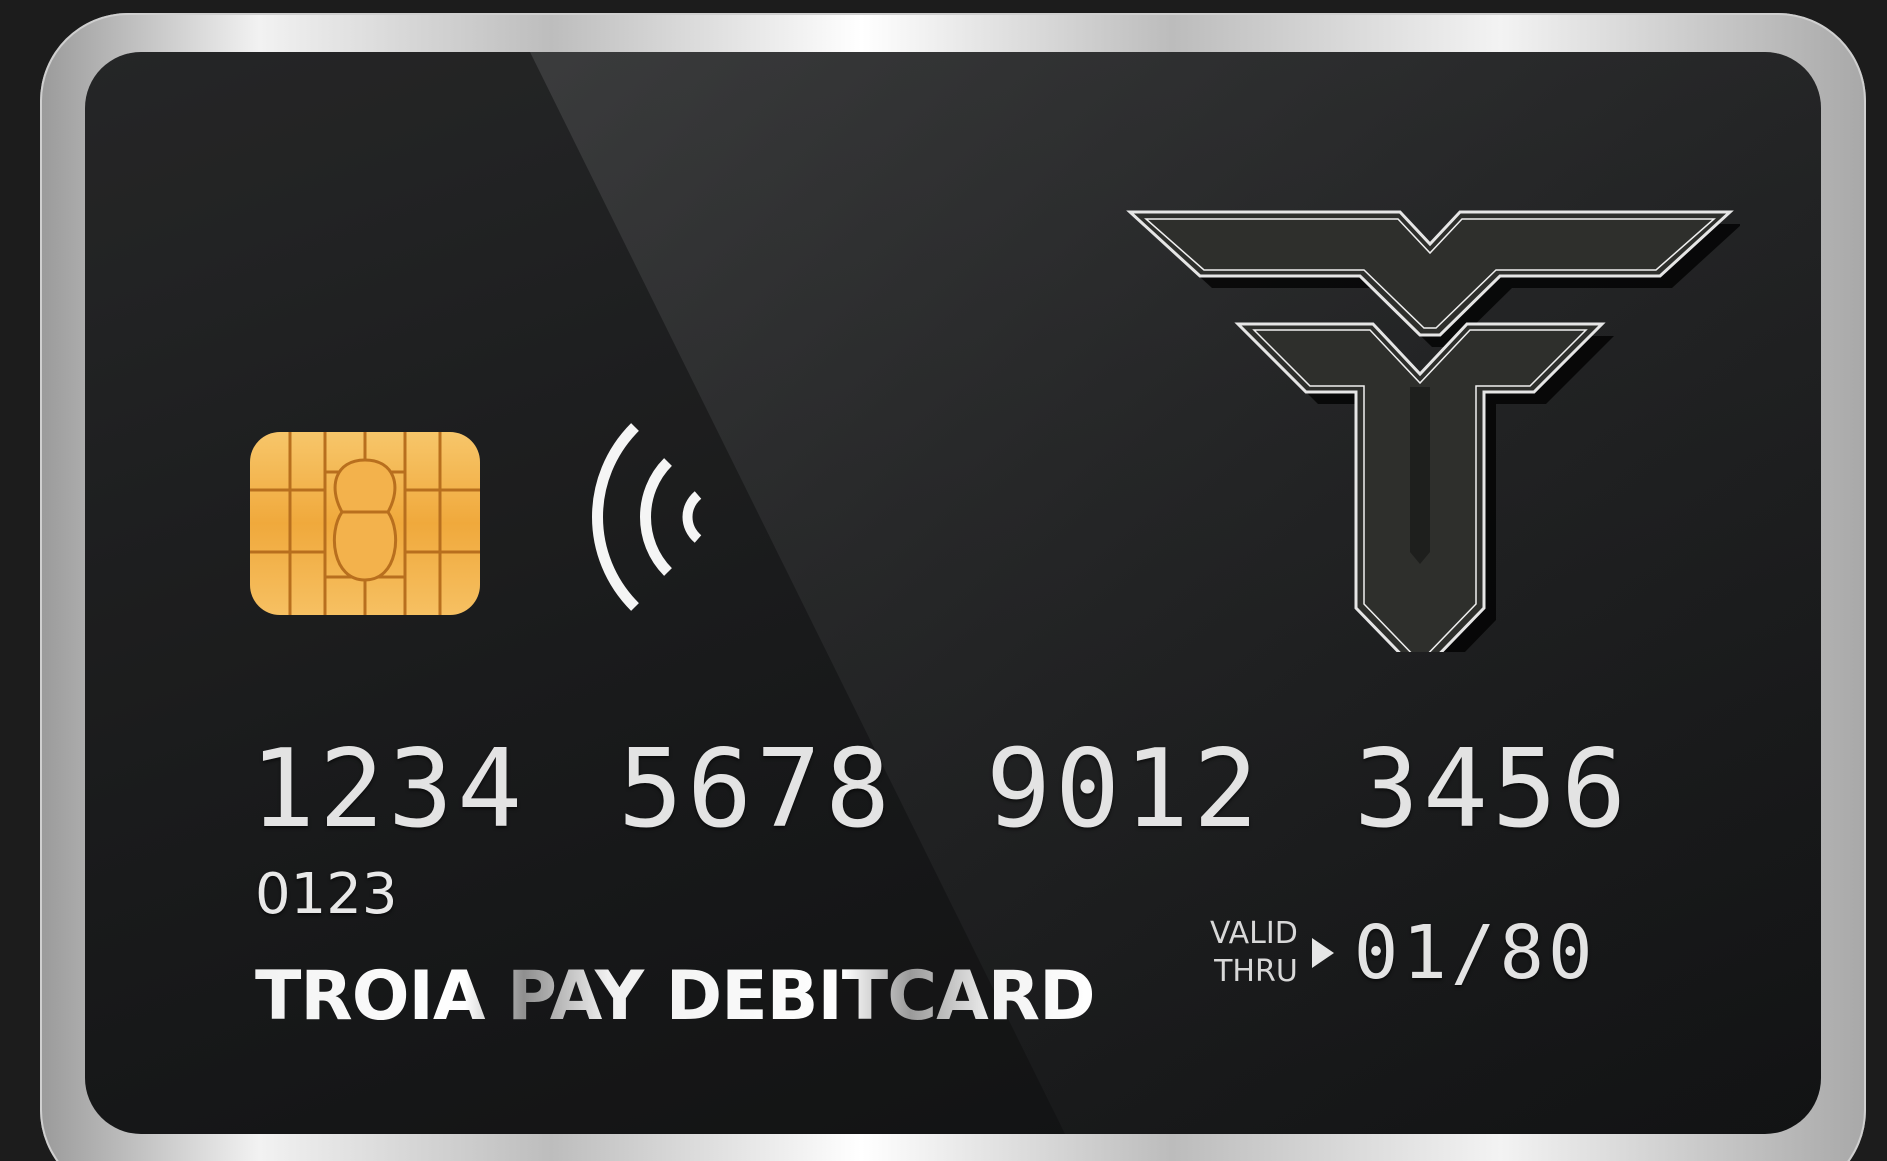  Describe the element at coordinates (1322, 953) in the screenshot. I see `triangle-right-icon` at that location.